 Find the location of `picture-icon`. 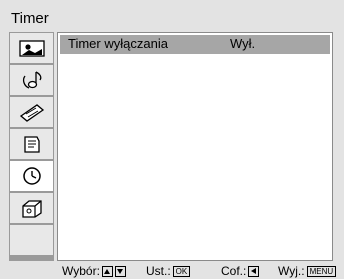

picture-icon is located at coordinates (31, 48).